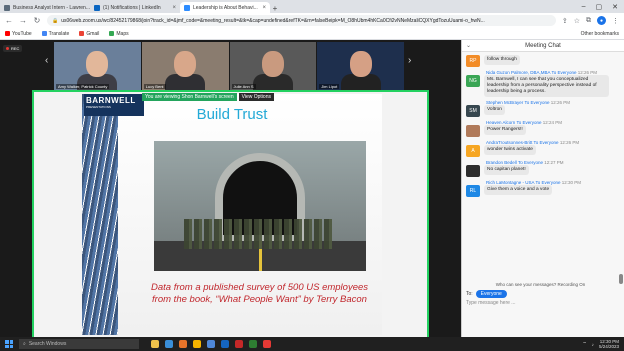  I want to click on tunnel-soldiers-photo, so click(260, 206).